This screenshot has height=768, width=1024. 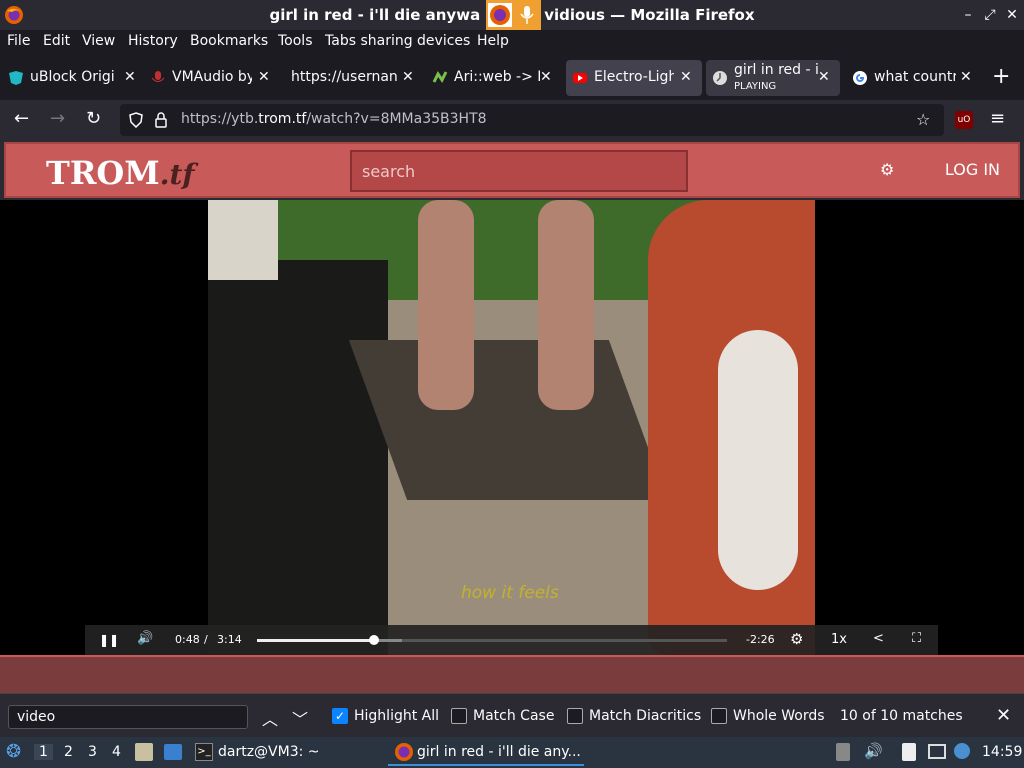 What do you see at coordinates (923, 119) in the screenshot?
I see `bookmark-star-icon: ☆` at bounding box center [923, 119].